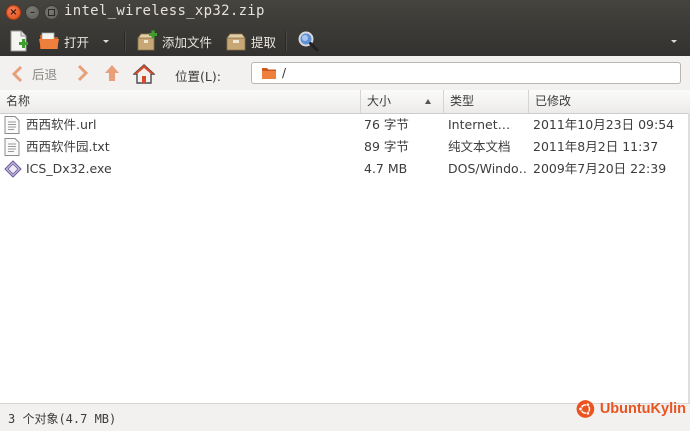 Image resolution: width=690 pixels, height=431 pixels. Describe the element at coordinates (284, 73) in the screenshot. I see `location-value: /` at that location.